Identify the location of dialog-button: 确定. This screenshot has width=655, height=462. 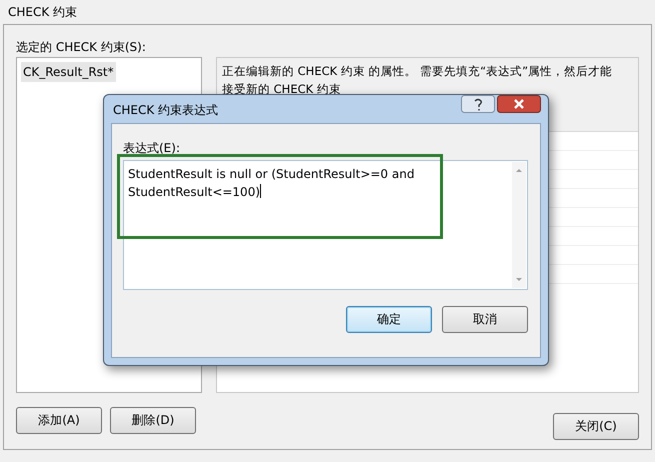
(389, 319).